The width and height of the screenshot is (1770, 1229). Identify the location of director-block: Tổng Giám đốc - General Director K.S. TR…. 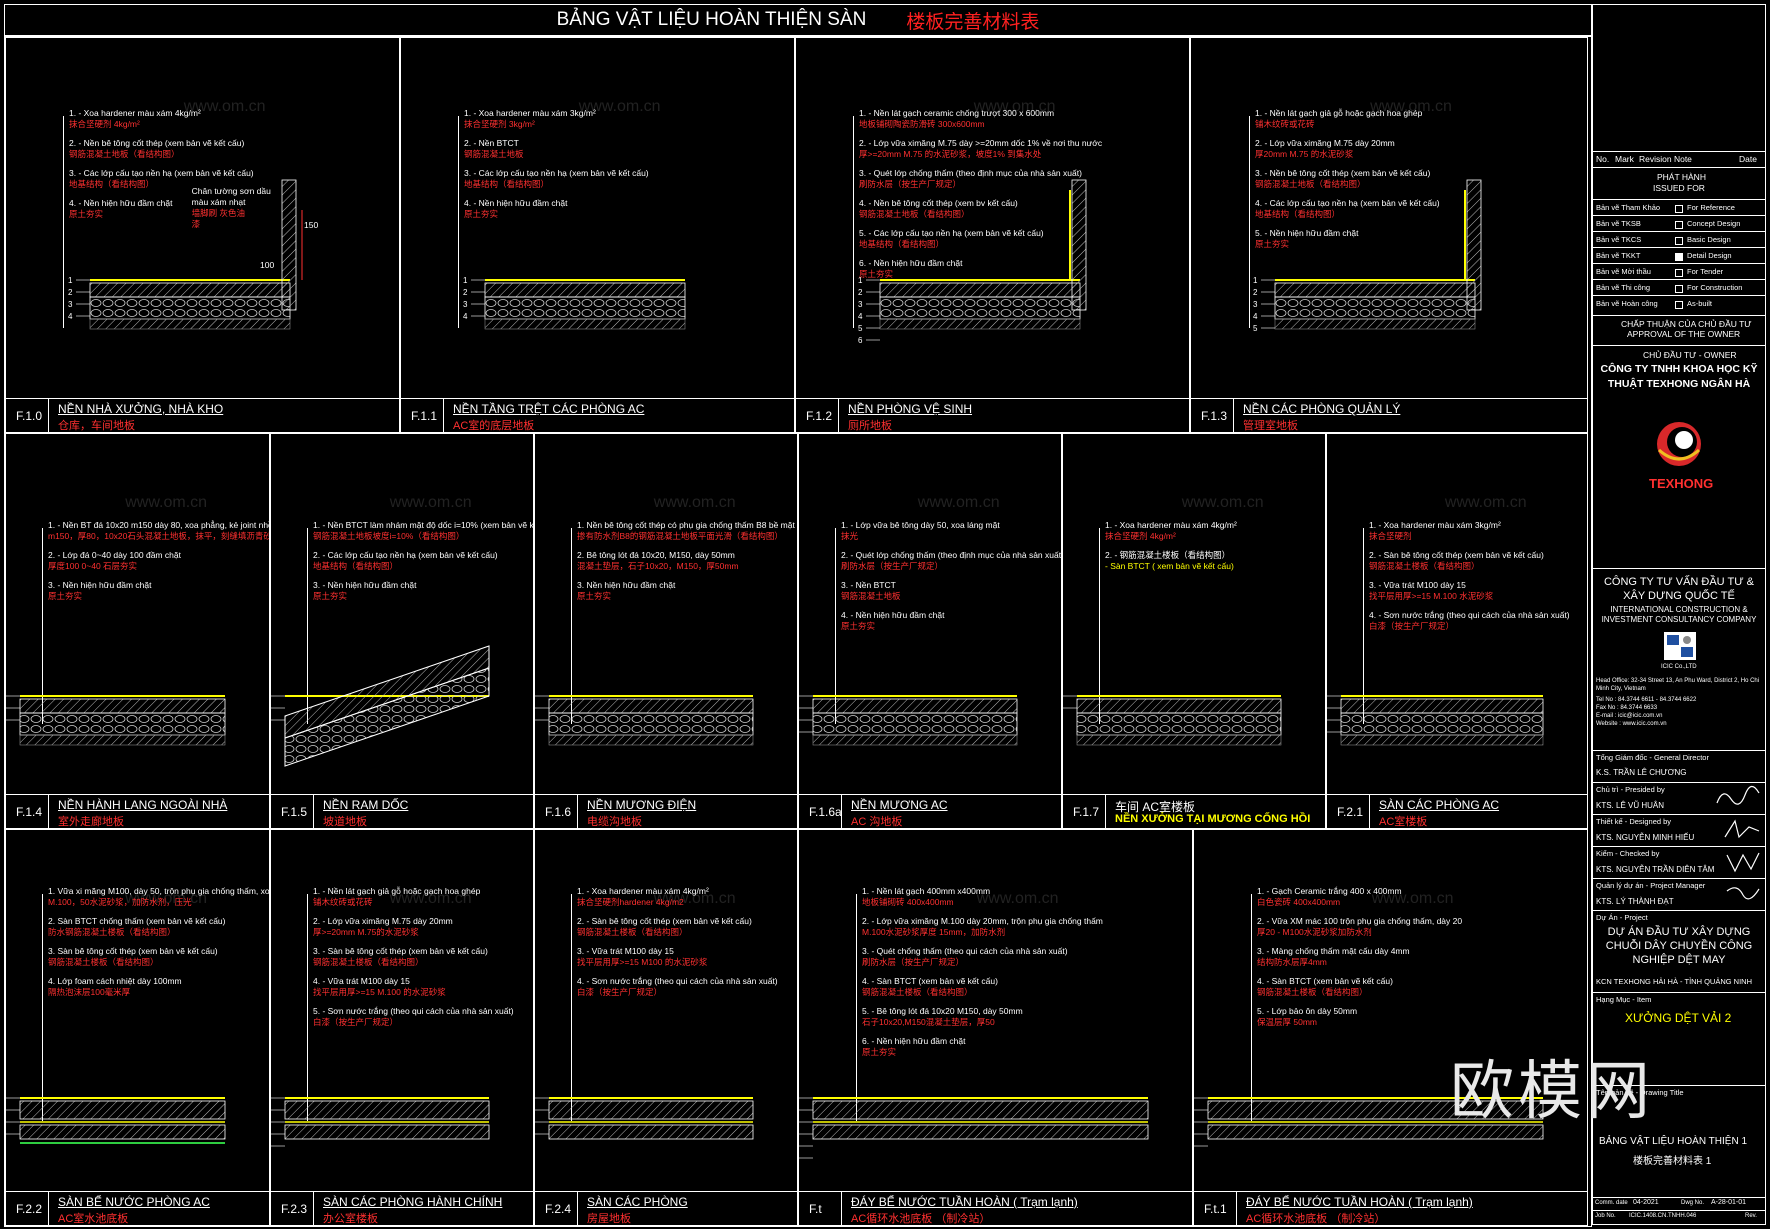
(1679, 765).